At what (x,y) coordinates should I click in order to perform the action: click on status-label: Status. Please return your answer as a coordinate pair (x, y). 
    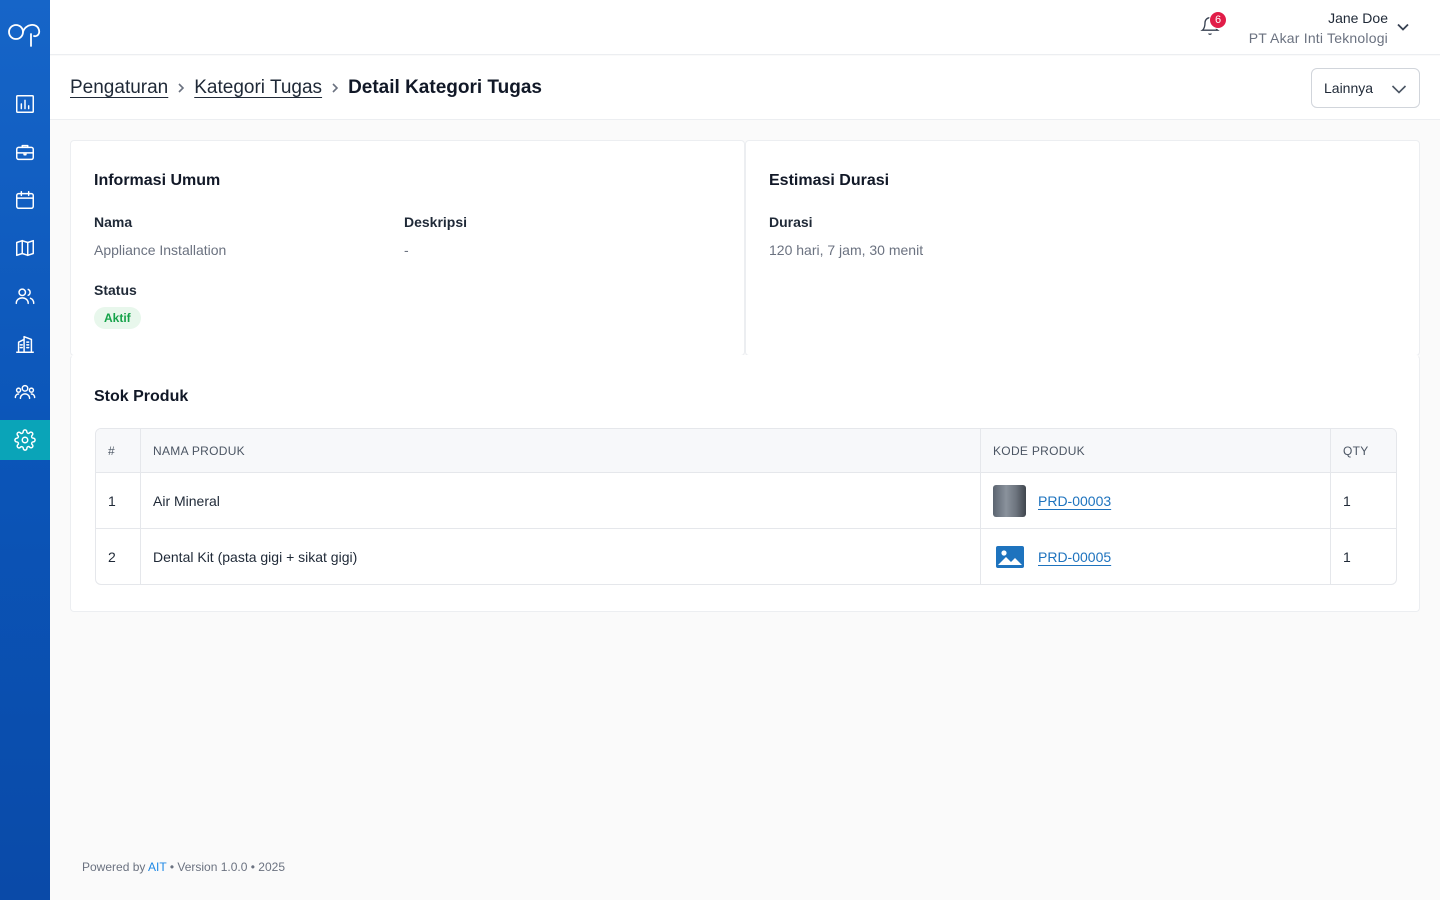
    Looking at the image, I should click on (115, 290).